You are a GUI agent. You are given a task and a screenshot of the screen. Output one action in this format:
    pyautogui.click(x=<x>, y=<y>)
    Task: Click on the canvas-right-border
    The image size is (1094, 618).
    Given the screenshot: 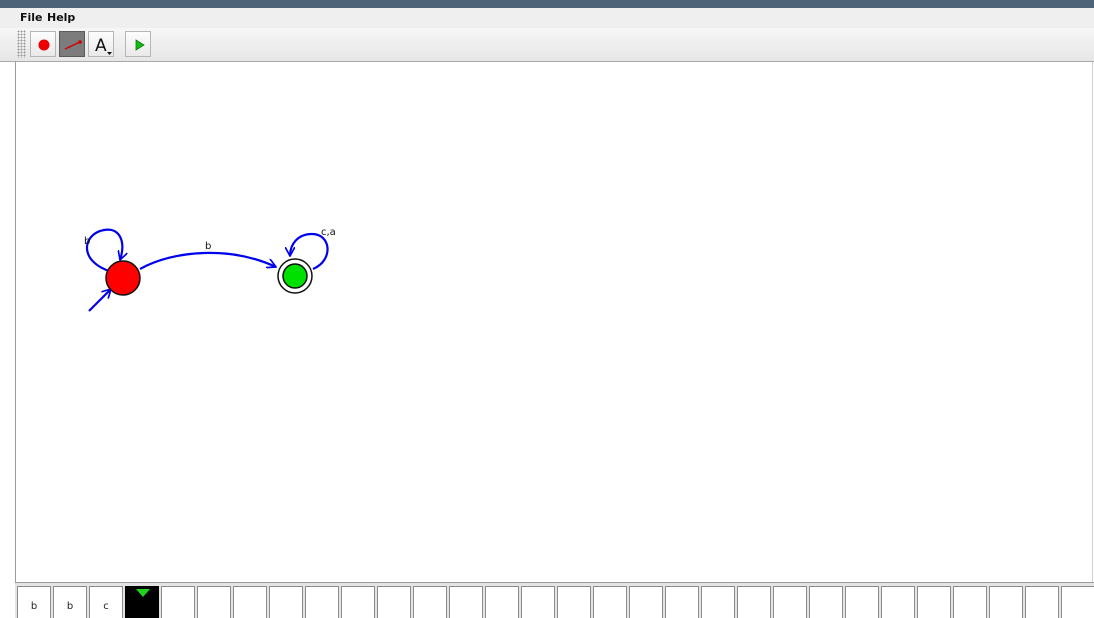 What is the action you would take?
    pyautogui.click(x=1092, y=322)
    